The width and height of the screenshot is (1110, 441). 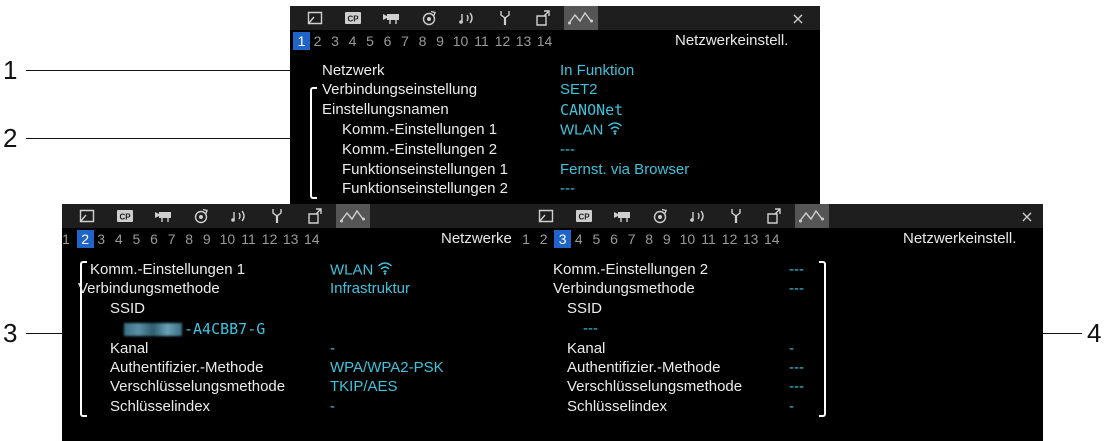 I want to click on svg-text: CP, so click(x=584, y=217).